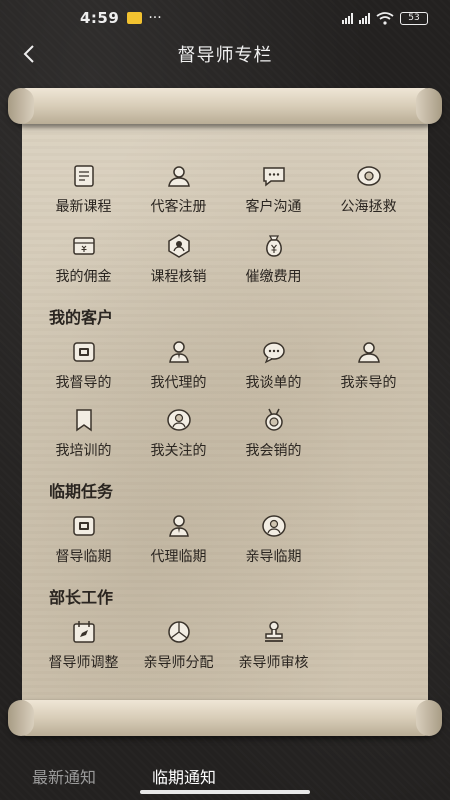  Describe the element at coordinates (135, 18) in the screenshot. I see `notification-icon` at that location.